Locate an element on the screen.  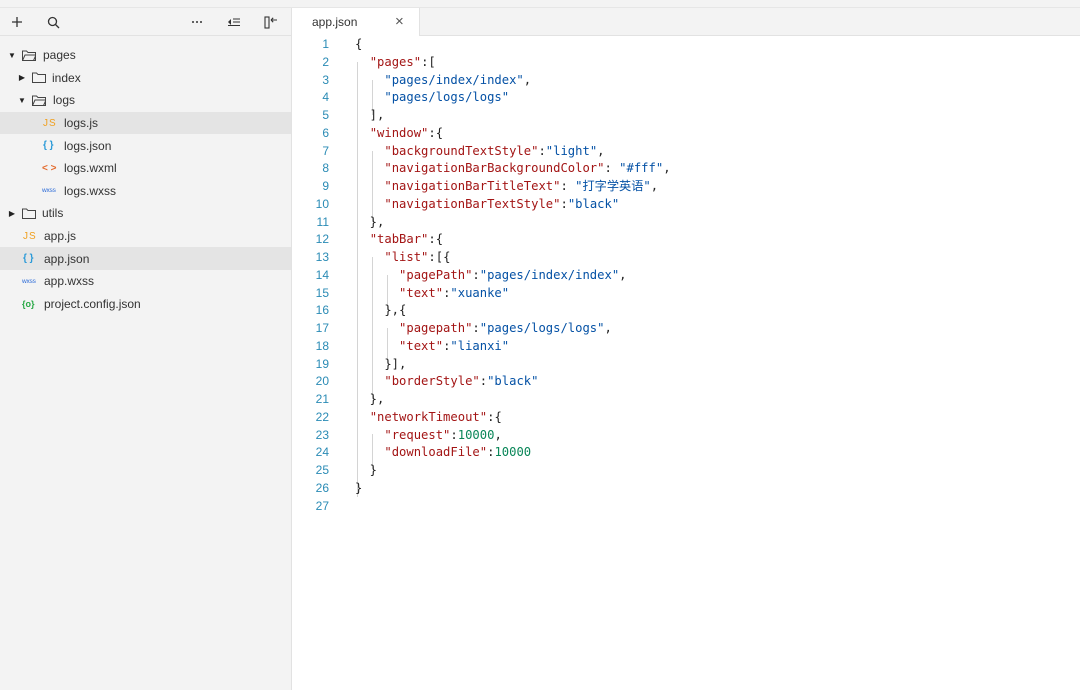
line-number: 26 is located at coordinates (322, 487).